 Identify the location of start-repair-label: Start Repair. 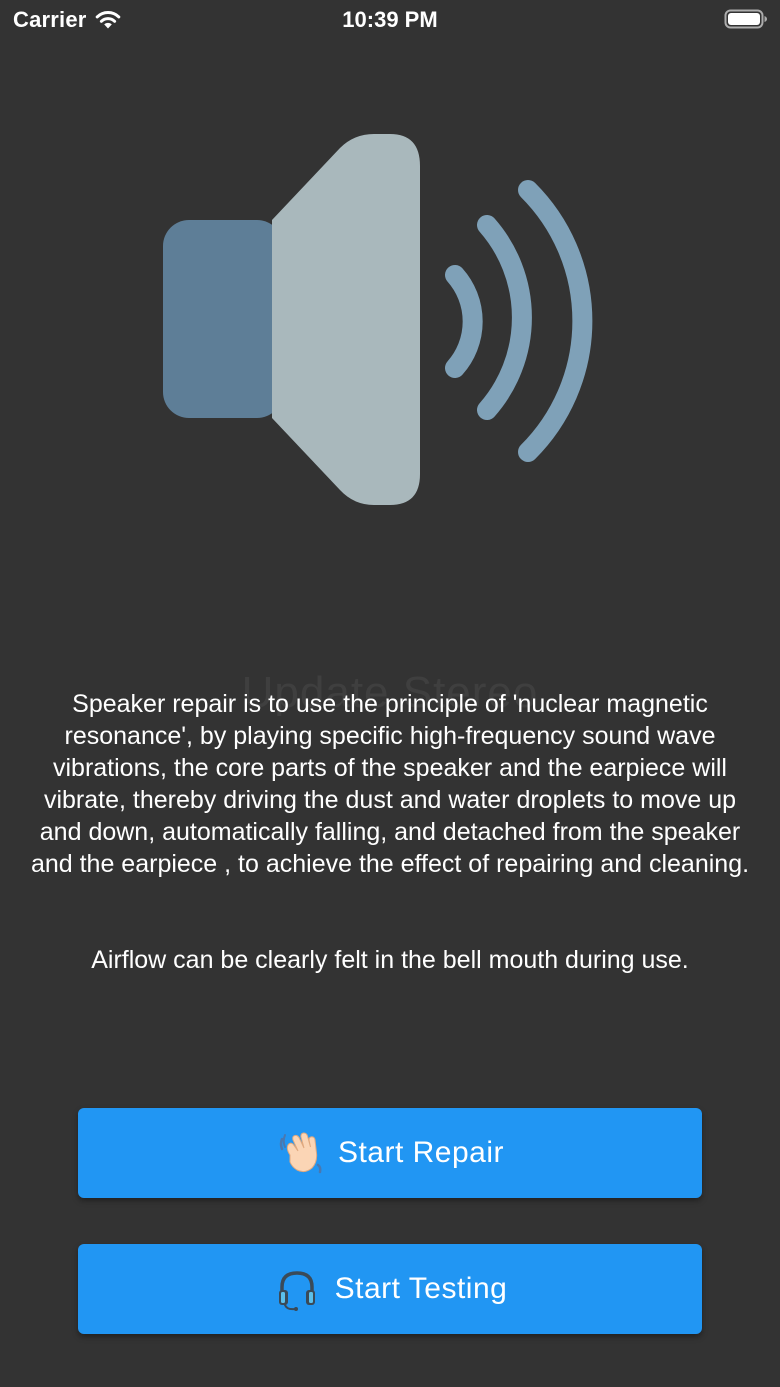
(421, 1152).